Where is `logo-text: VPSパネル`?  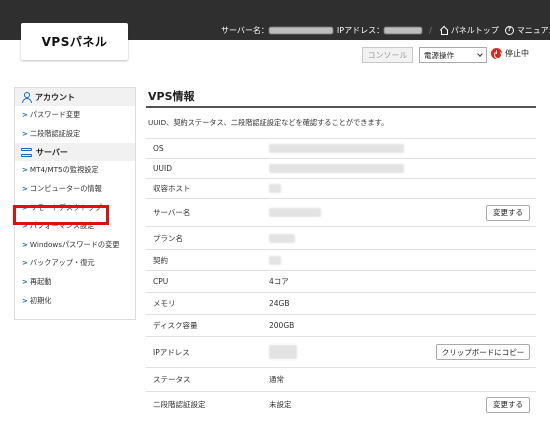 logo-text: VPSパネル is located at coordinates (74, 42).